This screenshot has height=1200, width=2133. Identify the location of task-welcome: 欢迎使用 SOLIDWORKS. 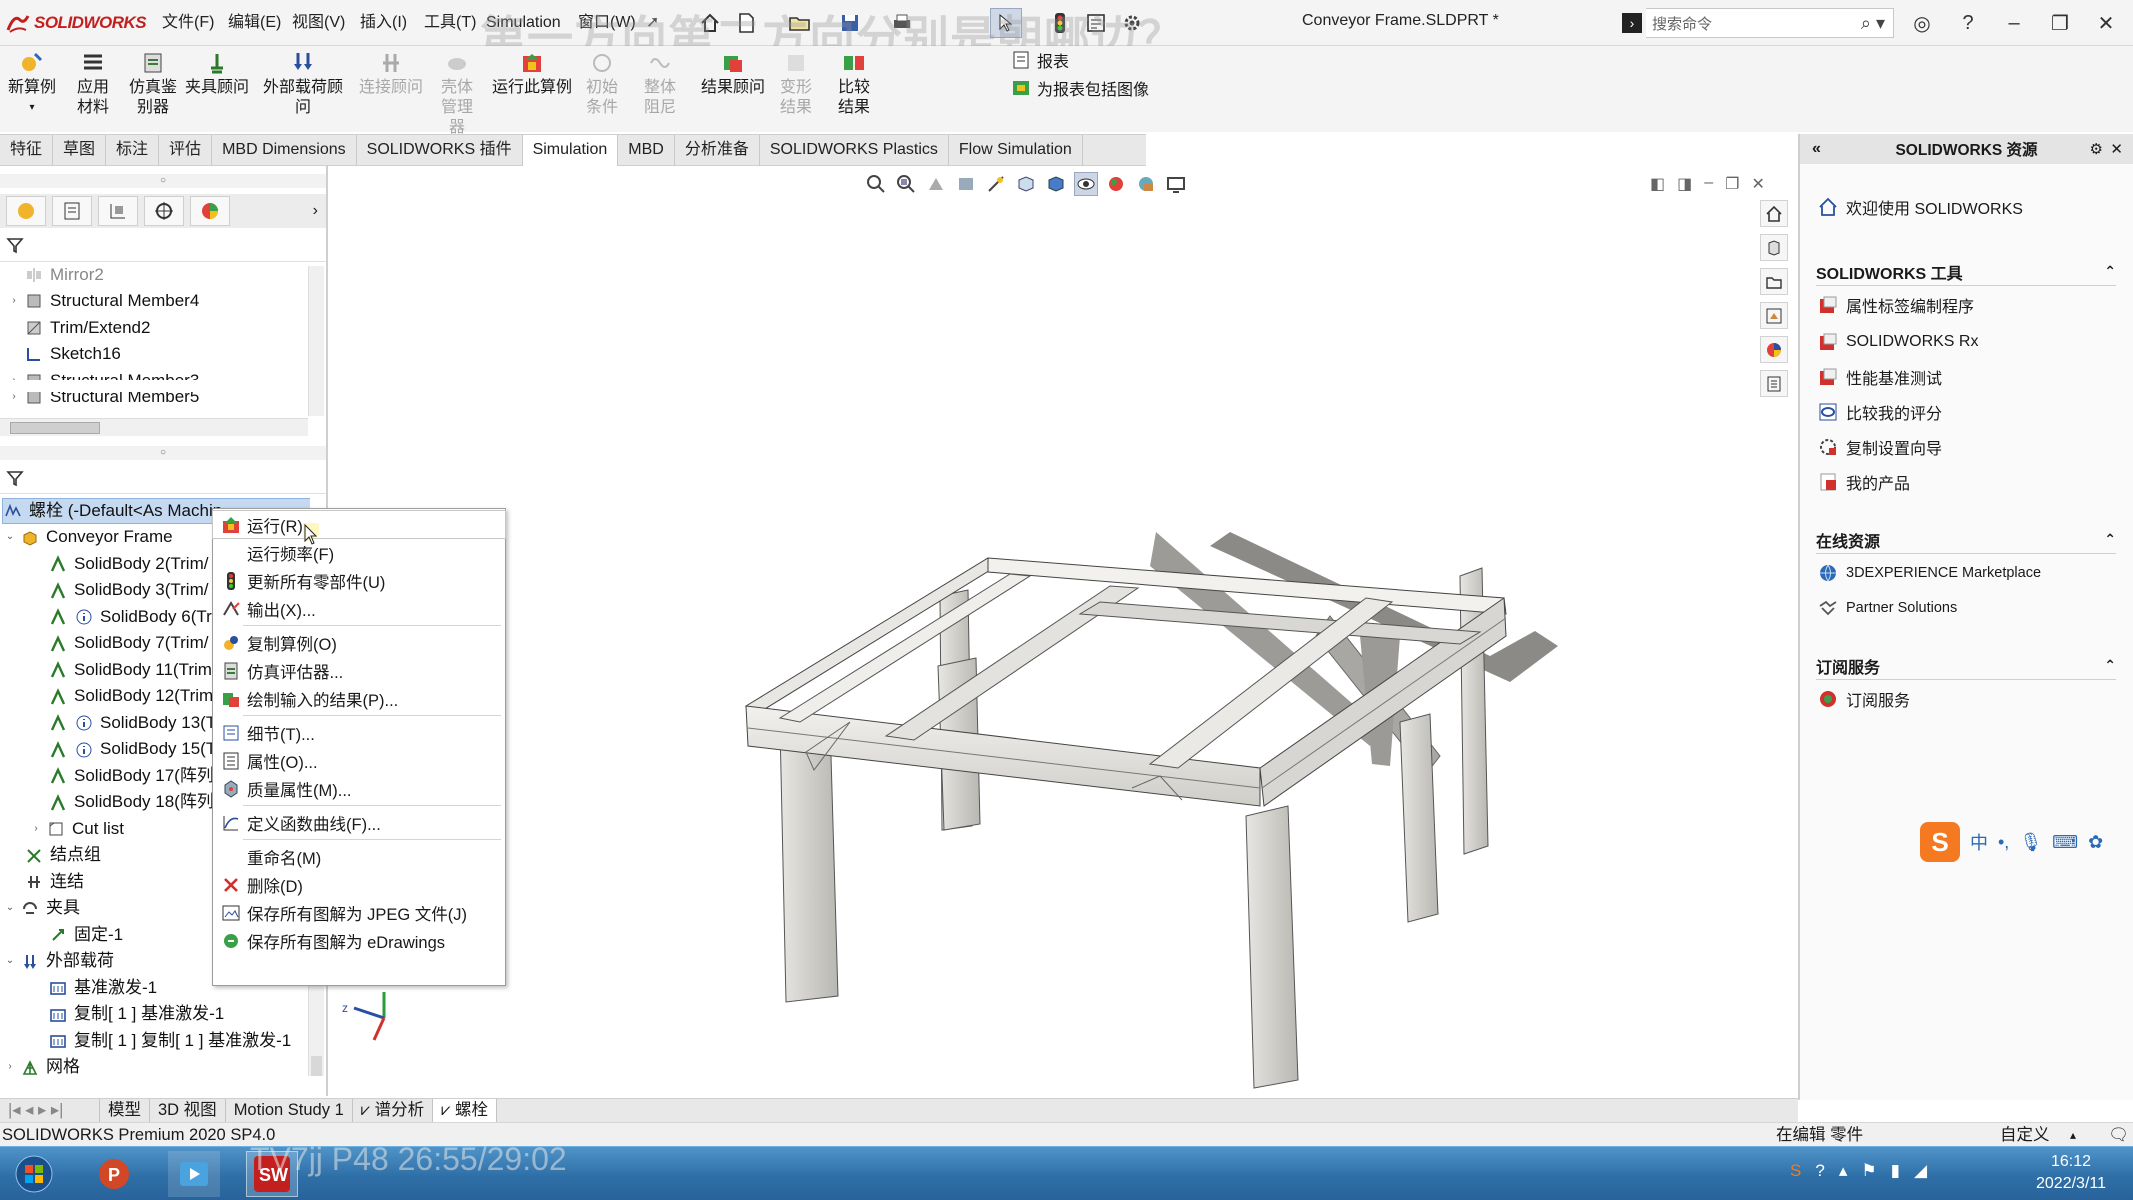
(1920, 207).